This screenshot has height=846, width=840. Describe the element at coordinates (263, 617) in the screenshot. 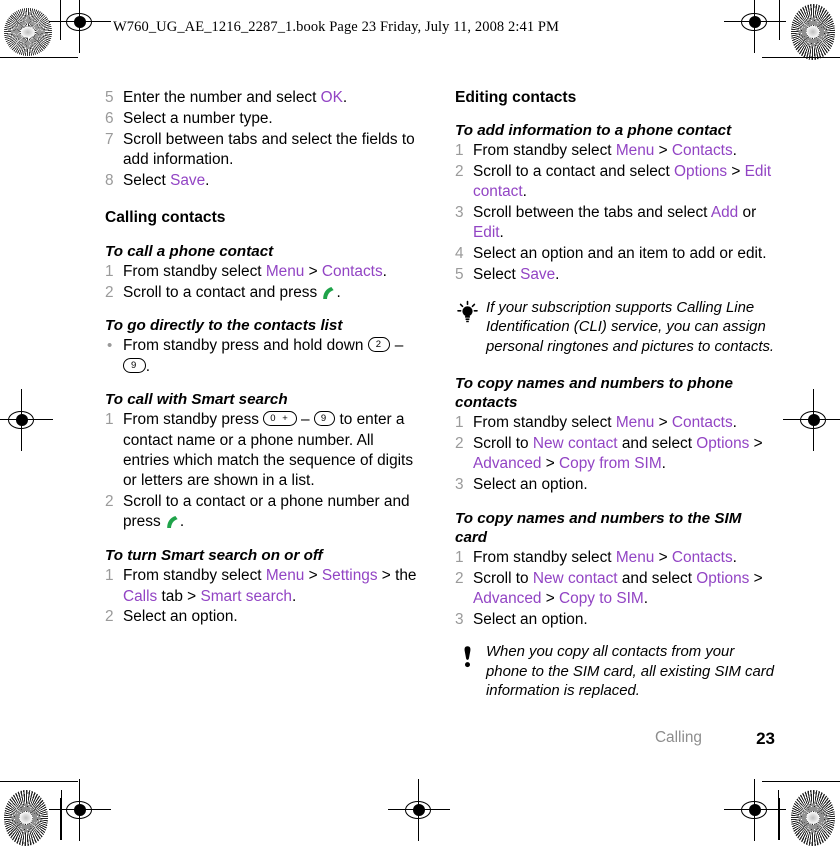

I see `step-item: 2 Select an option.` at that location.